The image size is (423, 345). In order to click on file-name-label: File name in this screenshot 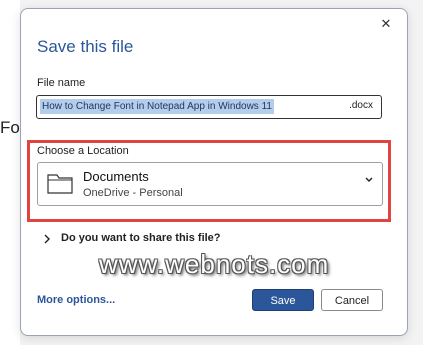, I will do `click(61, 83)`.